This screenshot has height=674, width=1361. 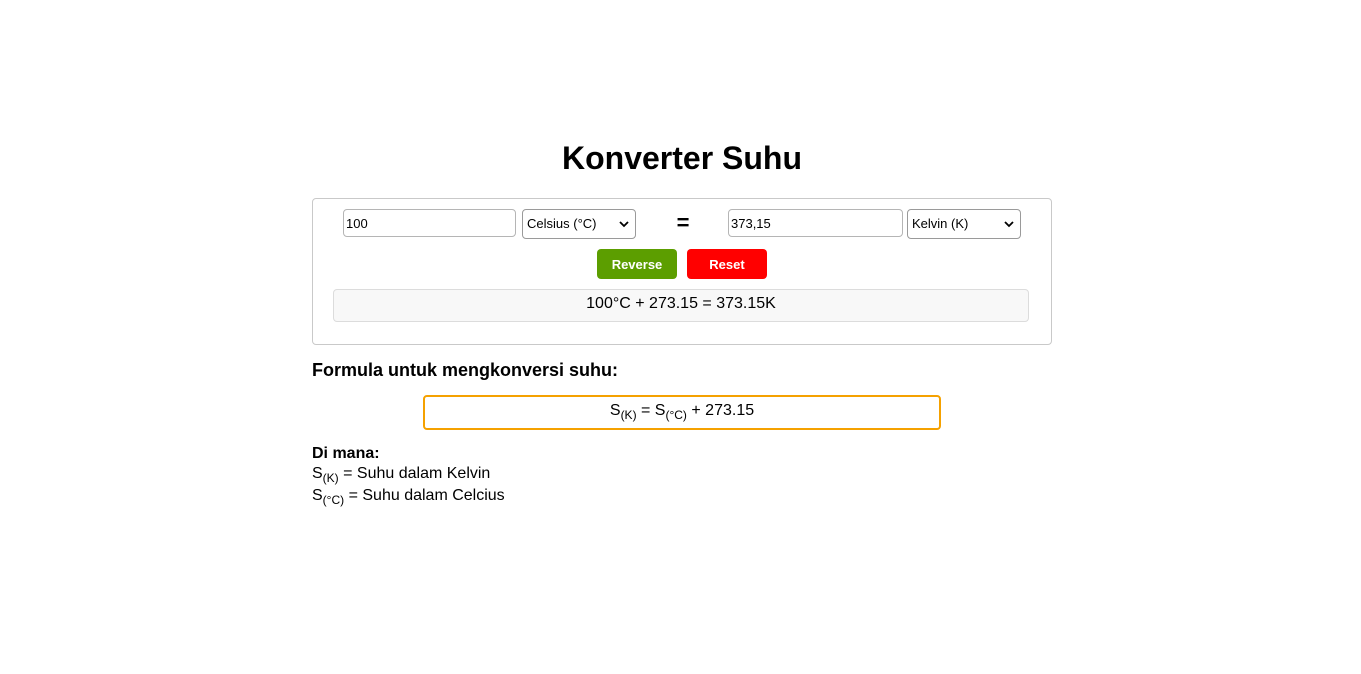 I want to click on where-item-sub: (°C), so click(x=333, y=500).